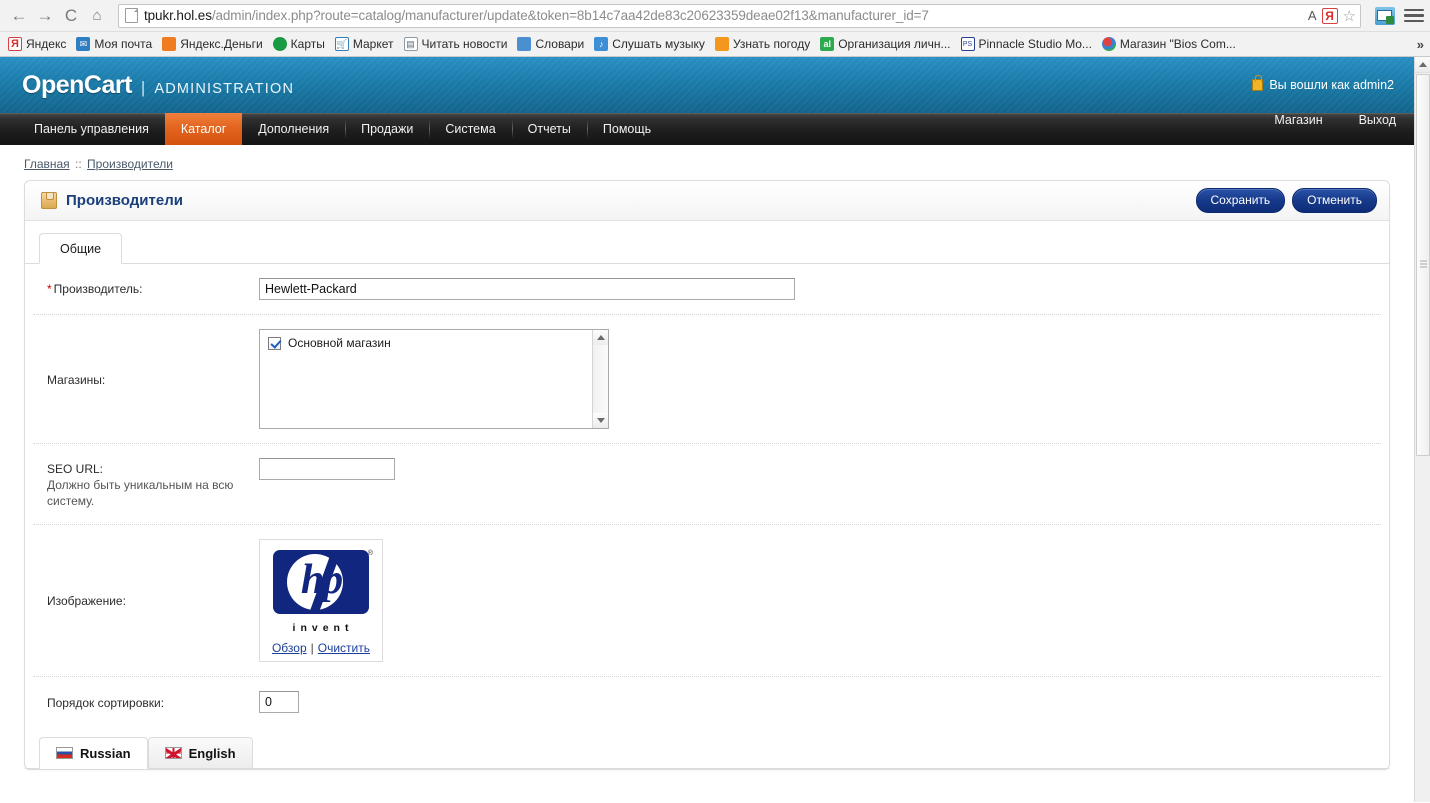  What do you see at coordinates (1334, 200) in the screenshot?
I see `cancel-button: Отменить` at bounding box center [1334, 200].